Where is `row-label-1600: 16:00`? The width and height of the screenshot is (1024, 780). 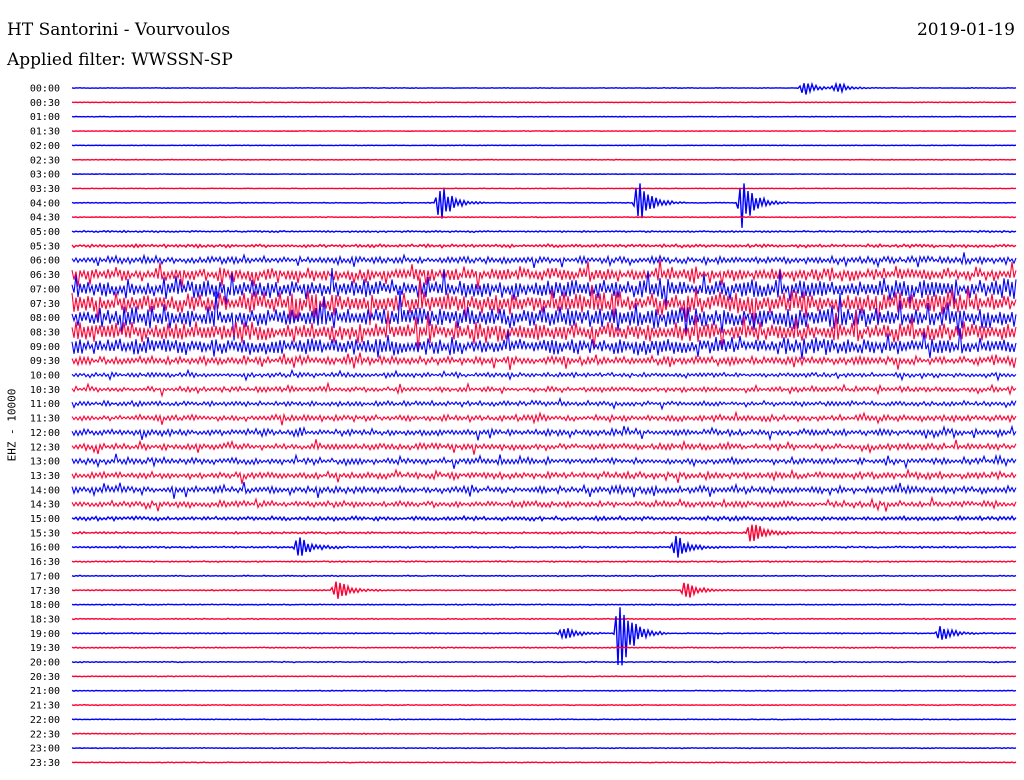
row-label-1600: 16:00 is located at coordinates (45, 548).